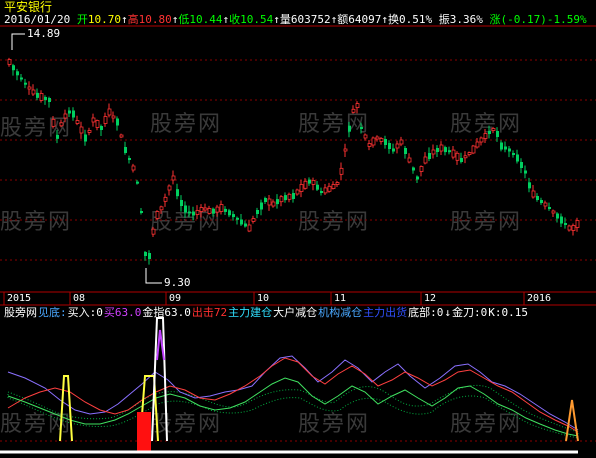  What do you see at coordinates (365, 19) in the screenshot?
I see `amount-value: 64097` at bounding box center [365, 19].